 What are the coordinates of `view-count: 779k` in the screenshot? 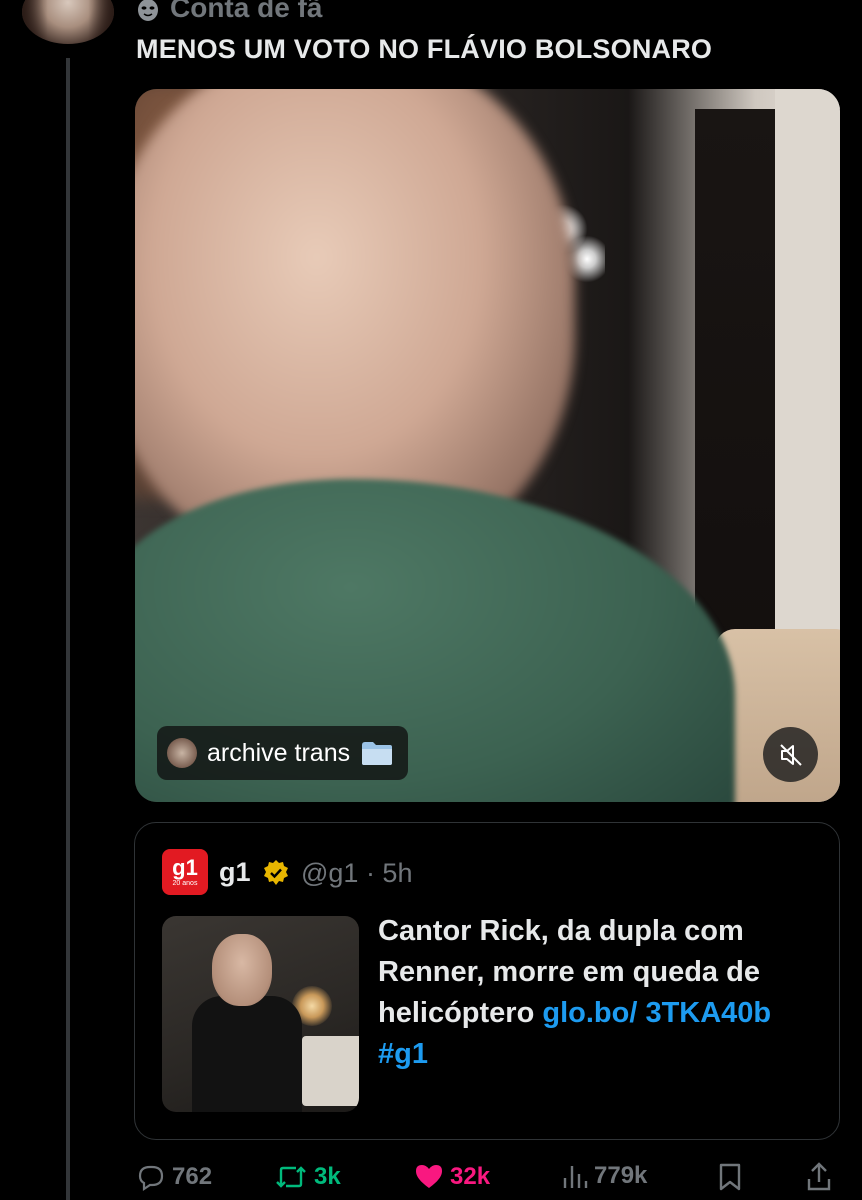 It's located at (621, 1175).